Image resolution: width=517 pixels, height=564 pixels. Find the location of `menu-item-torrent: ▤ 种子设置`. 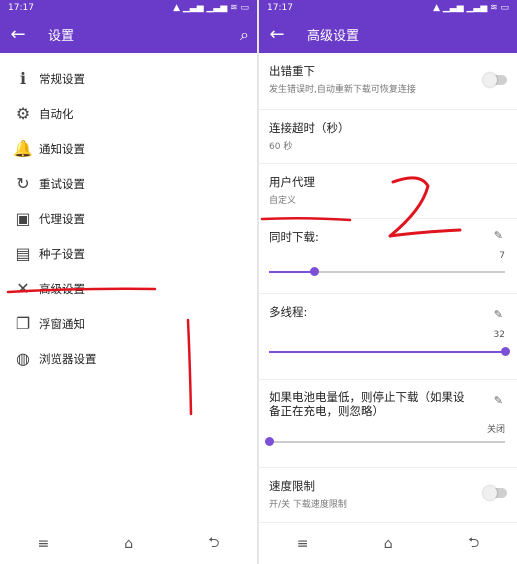

menu-item-torrent: ▤ 种子设置 is located at coordinates (128, 253).